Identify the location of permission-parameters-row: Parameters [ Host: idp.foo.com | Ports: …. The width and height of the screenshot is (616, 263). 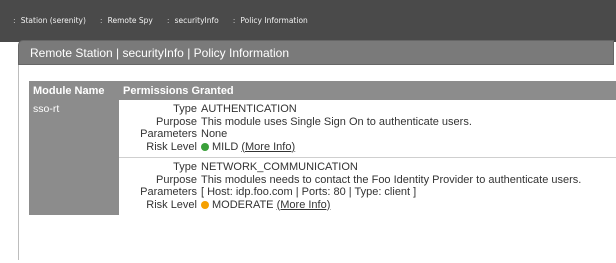
(367, 192).